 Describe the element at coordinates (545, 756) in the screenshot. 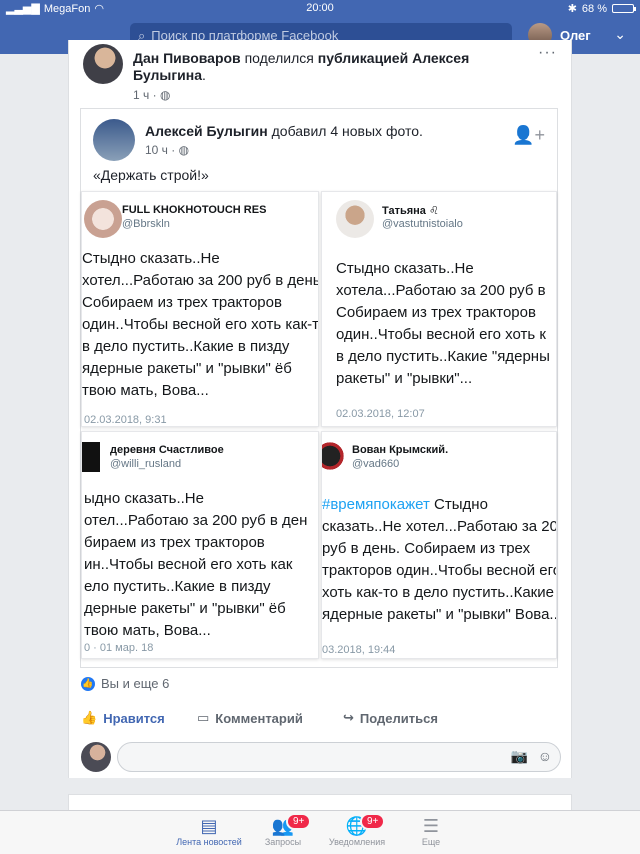

I see `emoji-icon: ☺` at that location.